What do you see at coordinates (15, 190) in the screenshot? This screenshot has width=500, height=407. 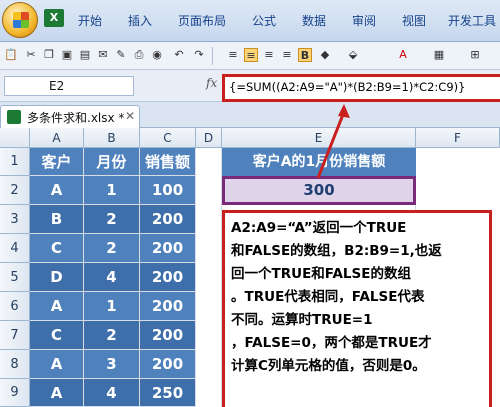 I see `row-header: 2` at bounding box center [15, 190].